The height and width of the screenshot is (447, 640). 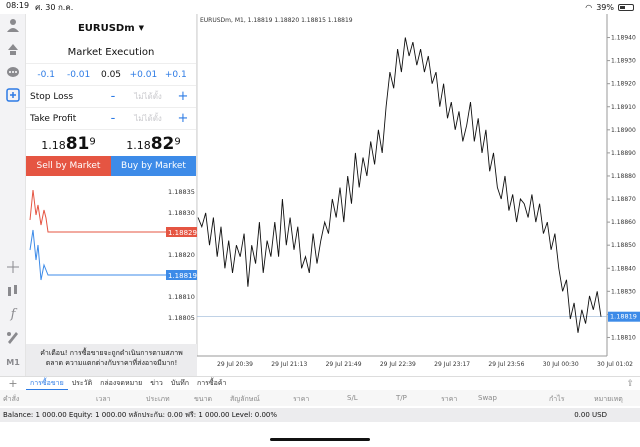 I want to click on volume-stepper: -0.1 -0.01 0.05 +0.01 +0.1, so click(x=111, y=75).